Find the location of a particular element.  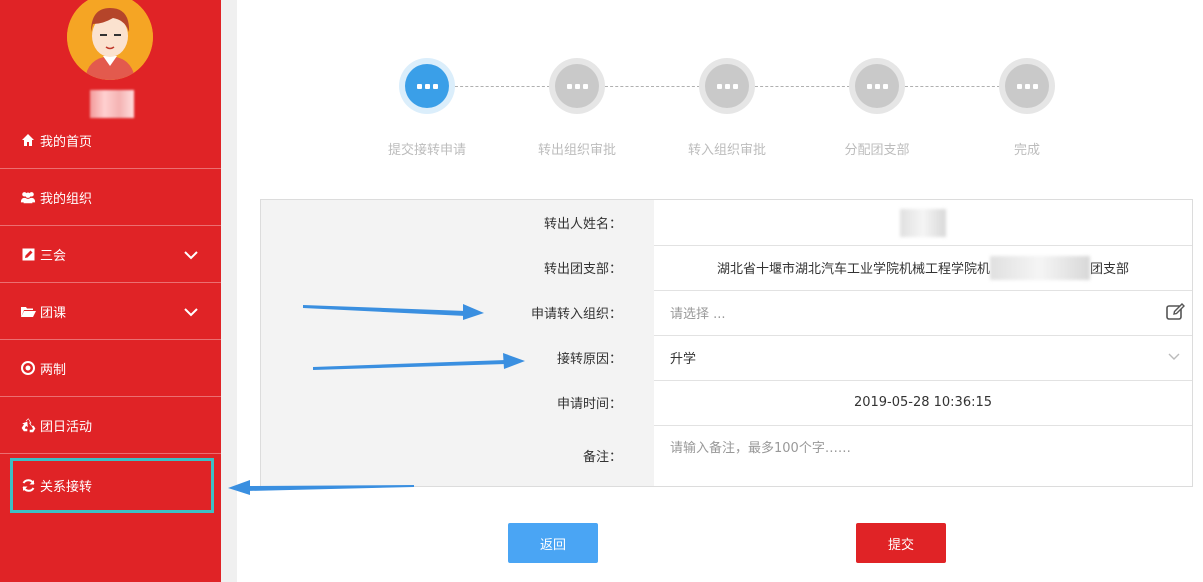

sidebar-item-my-org: 我的组织 is located at coordinates (110, 197).